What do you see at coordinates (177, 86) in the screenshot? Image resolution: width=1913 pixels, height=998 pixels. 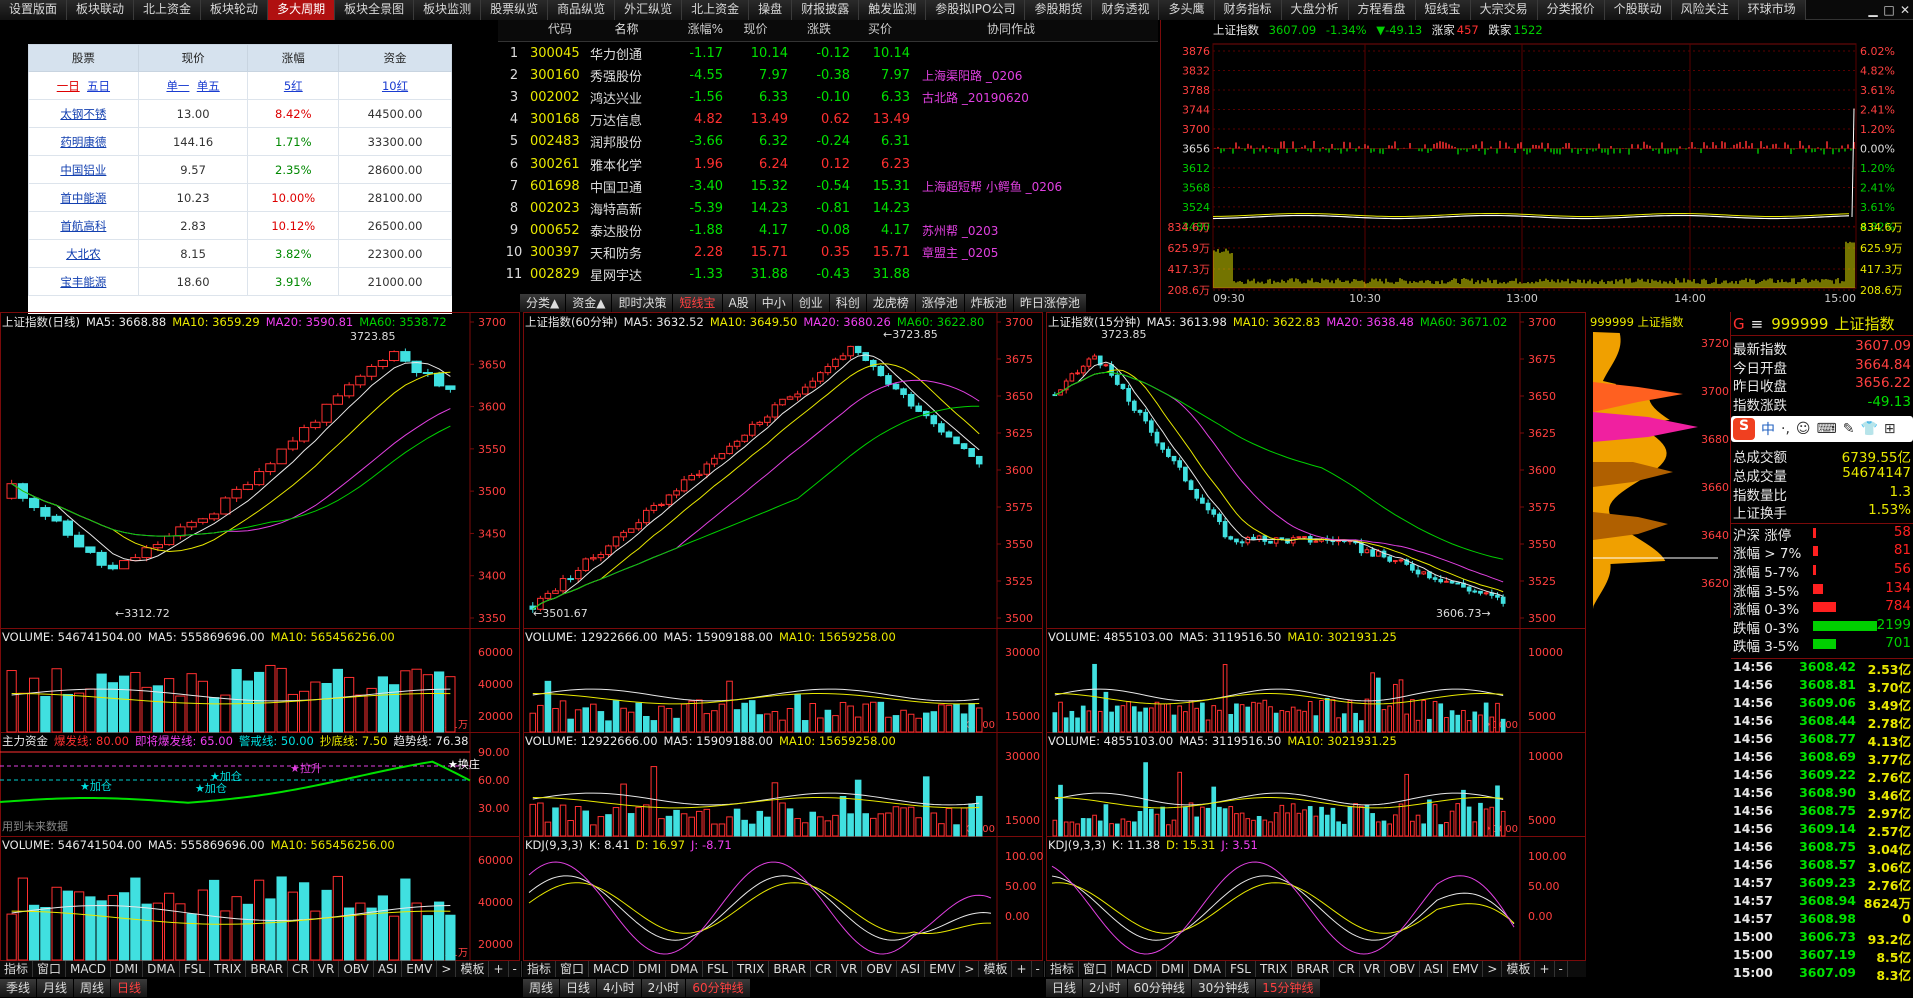 I see `filter-single1: 单一` at bounding box center [177, 86].